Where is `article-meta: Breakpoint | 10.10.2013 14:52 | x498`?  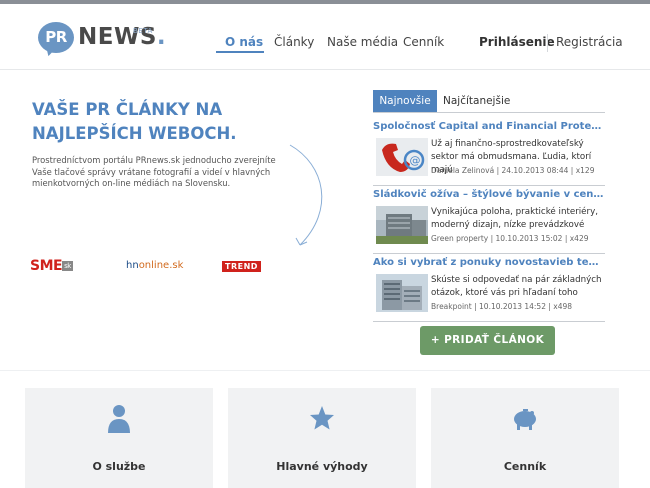 article-meta: Breakpoint | 10.10.2013 14:52 | x498 is located at coordinates (502, 306).